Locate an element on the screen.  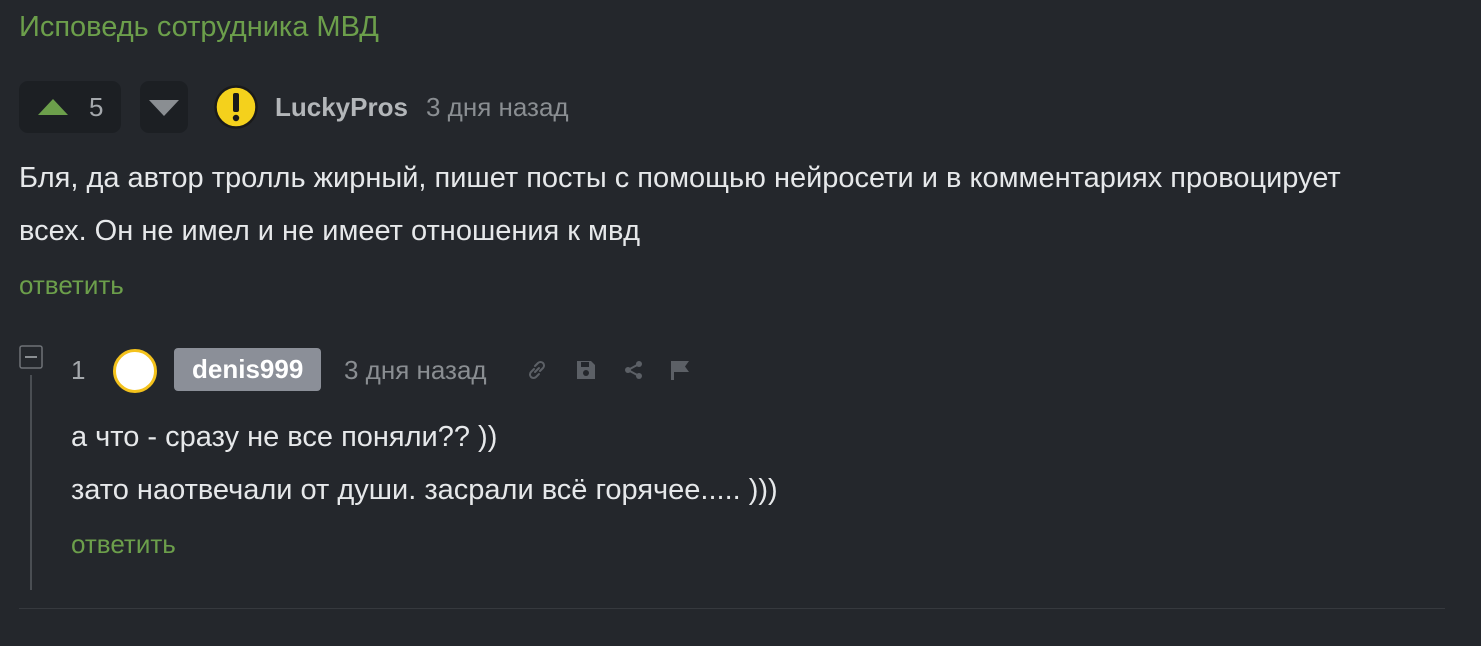
collapse-icon is located at coordinates (31, 357).